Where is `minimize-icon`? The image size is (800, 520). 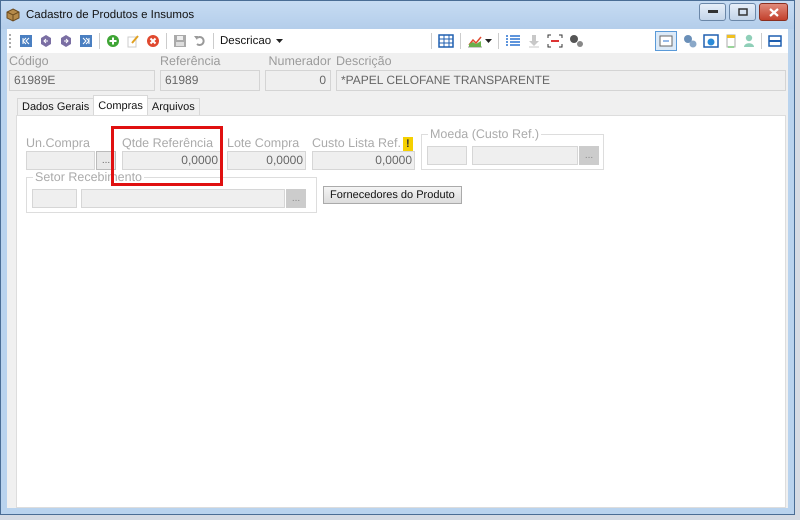
minimize-icon is located at coordinates (713, 12).